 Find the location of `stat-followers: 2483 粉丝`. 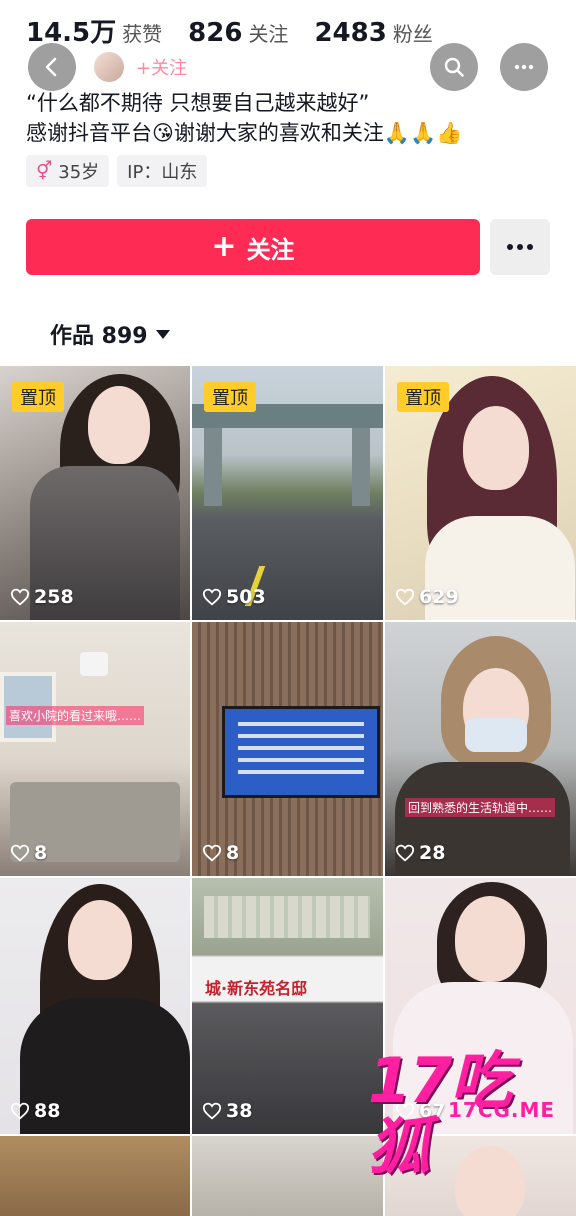

stat-followers: 2483 粉丝 is located at coordinates (373, 33).